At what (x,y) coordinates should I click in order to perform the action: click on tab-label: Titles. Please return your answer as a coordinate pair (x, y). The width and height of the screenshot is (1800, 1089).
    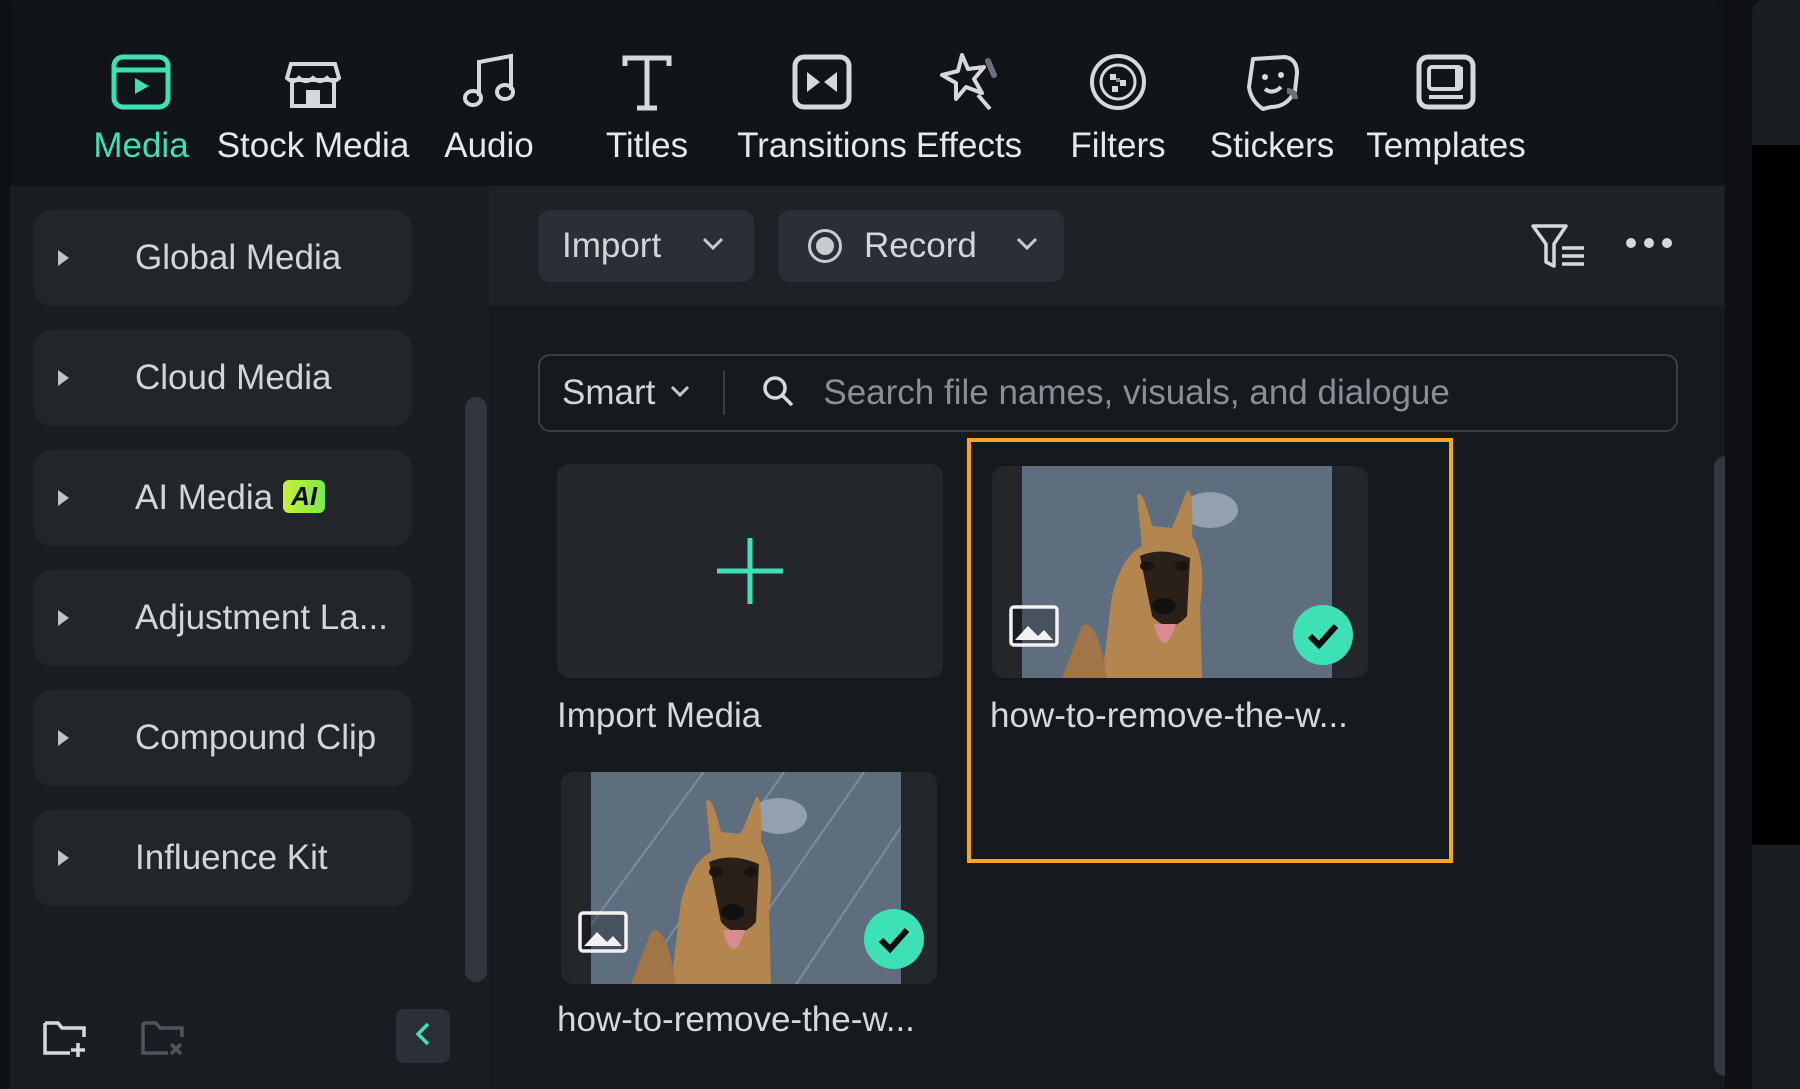
    Looking at the image, I should click on (647, 145).